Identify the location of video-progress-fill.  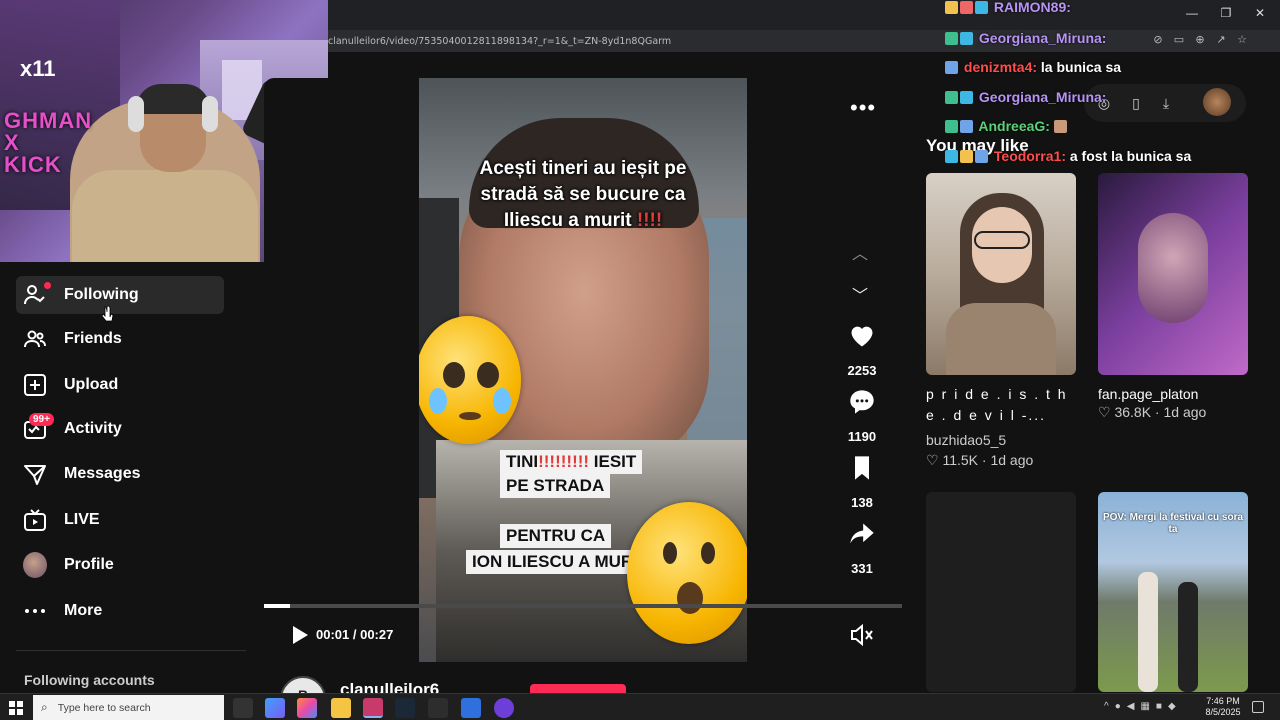
(277, 606).